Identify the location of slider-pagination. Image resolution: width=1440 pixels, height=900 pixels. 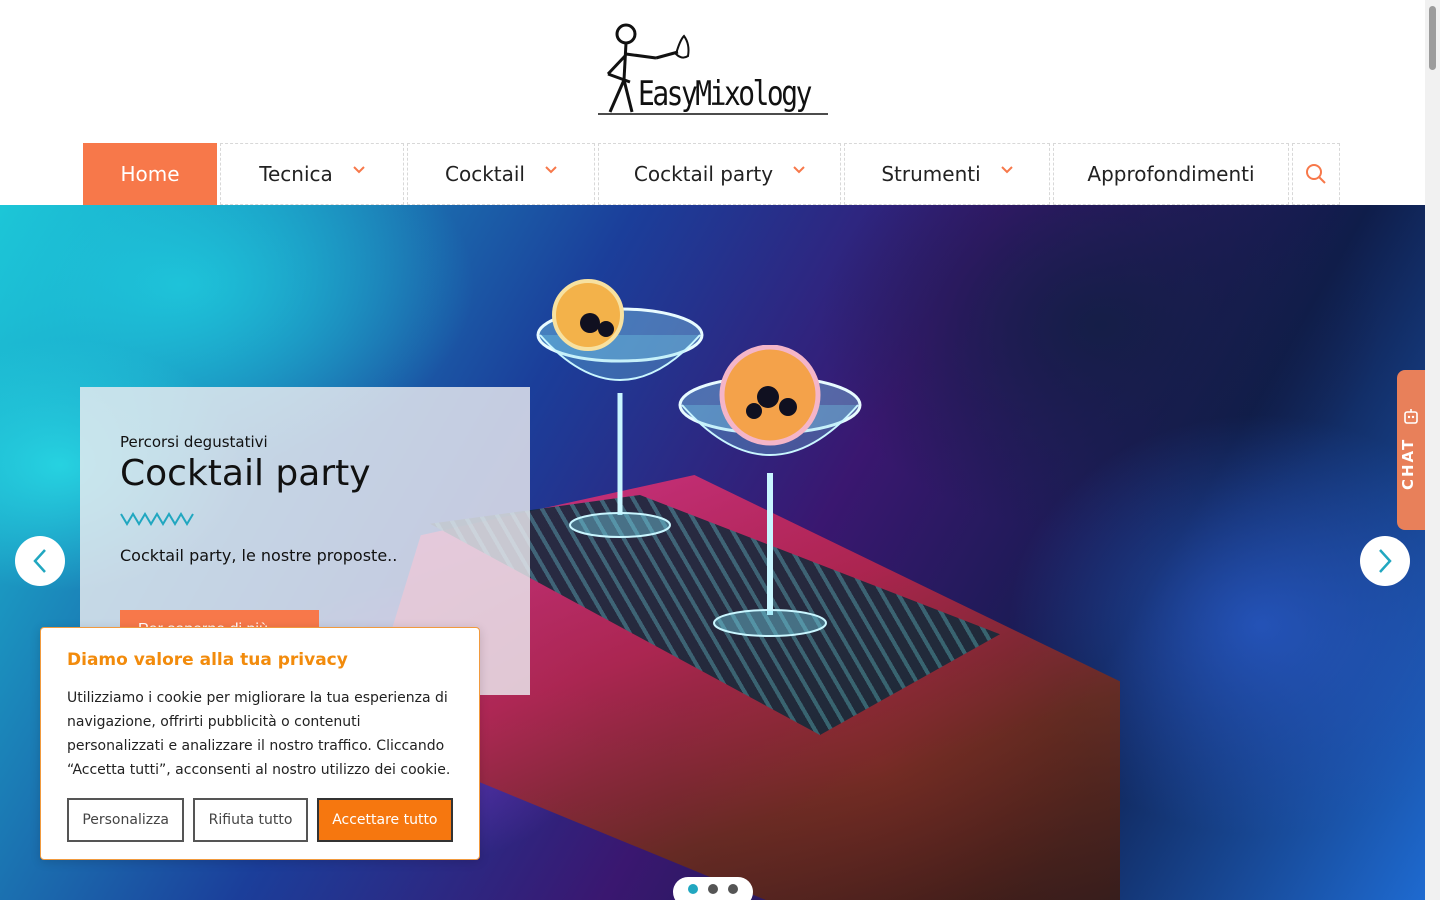
(713, 888).